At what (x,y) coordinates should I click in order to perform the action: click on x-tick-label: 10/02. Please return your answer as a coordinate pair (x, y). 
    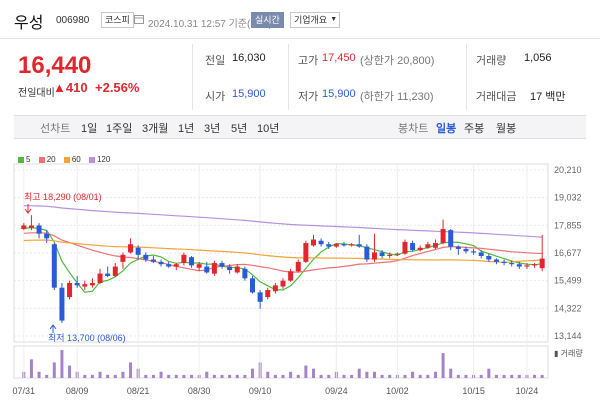
    Looking at the image, I should click on (397, 391).